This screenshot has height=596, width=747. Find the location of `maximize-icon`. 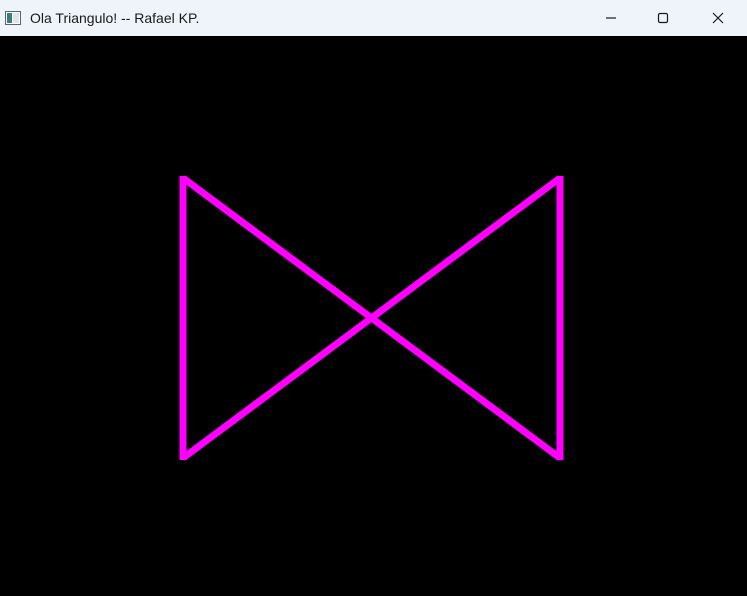

maximize-icon is located at coordinates (663, 18).